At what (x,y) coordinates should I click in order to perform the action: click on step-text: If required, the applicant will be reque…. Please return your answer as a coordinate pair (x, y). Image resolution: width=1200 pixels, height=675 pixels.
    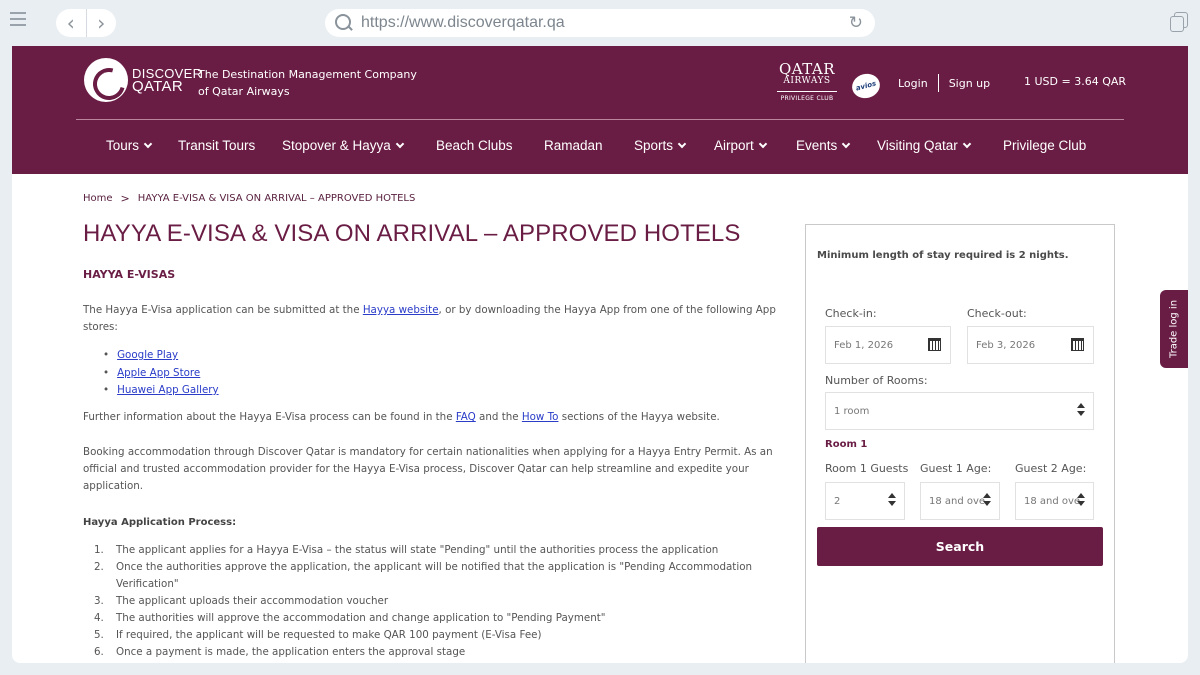
    Looking at the image, I should click on (329, 635).